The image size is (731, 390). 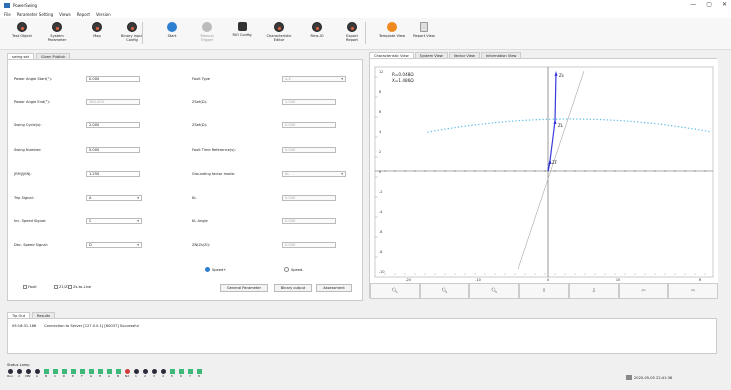 What do you see at coordinates (97, 30) in the screenshot?
I see `toolbar-map-button: Map` at bounding box center [97, 30].